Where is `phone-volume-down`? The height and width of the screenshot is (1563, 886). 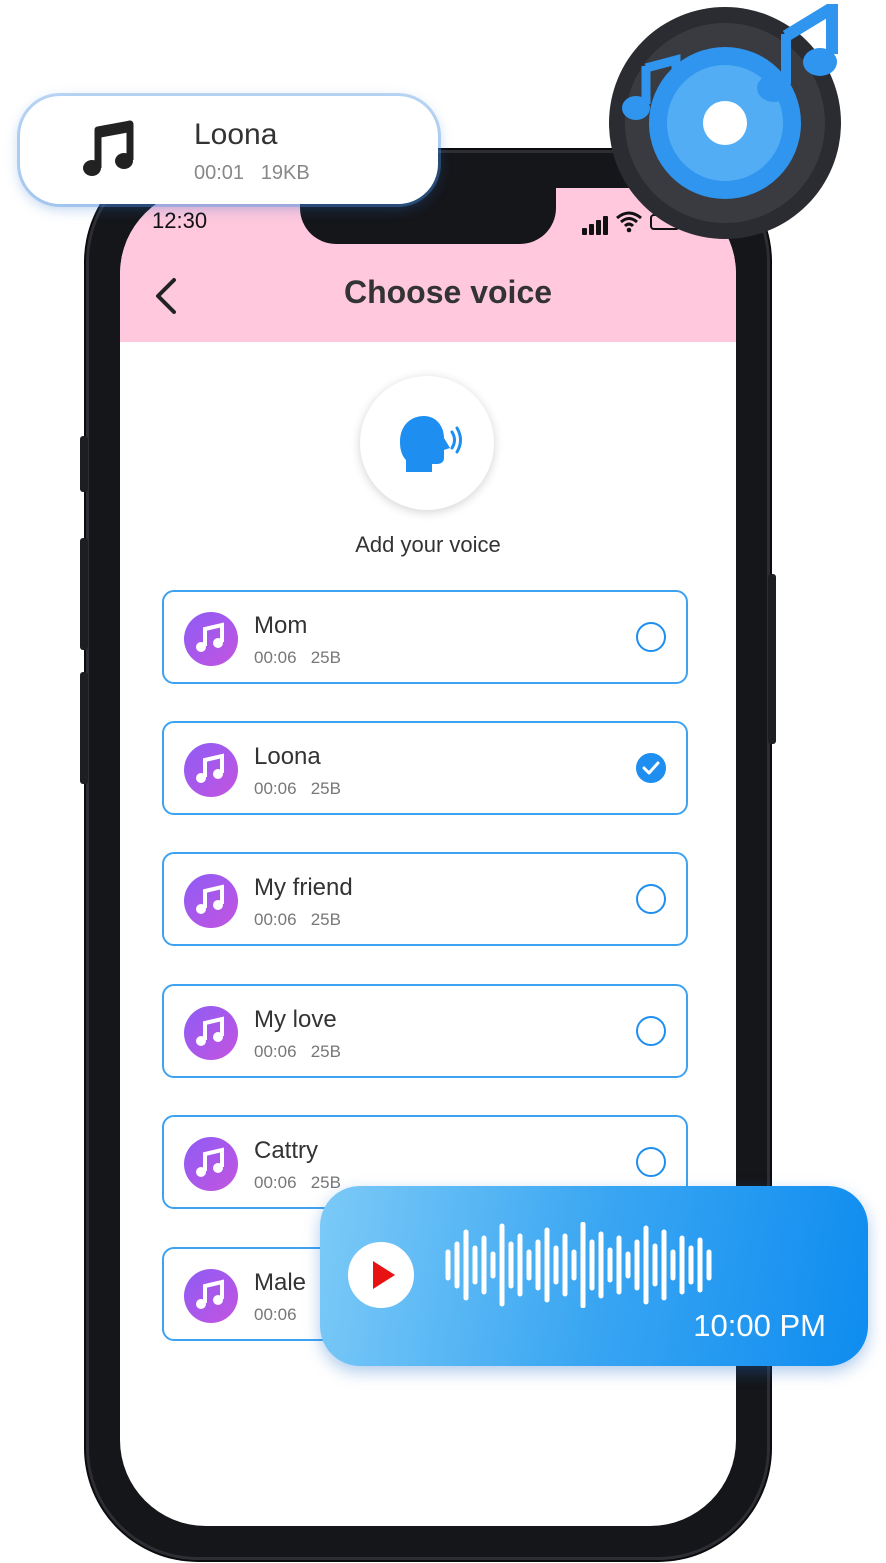
phone-volume-down is located at coordinates (84, 728).